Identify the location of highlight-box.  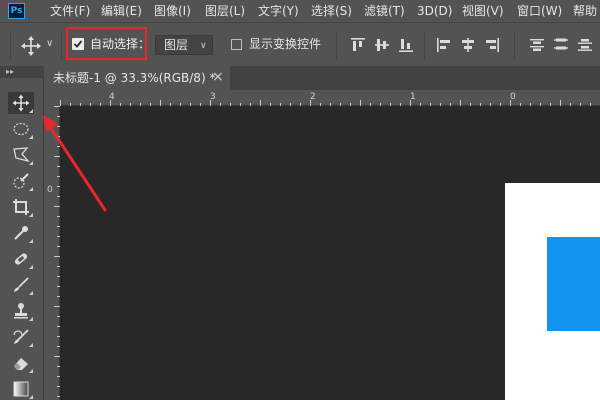
(106, 43).